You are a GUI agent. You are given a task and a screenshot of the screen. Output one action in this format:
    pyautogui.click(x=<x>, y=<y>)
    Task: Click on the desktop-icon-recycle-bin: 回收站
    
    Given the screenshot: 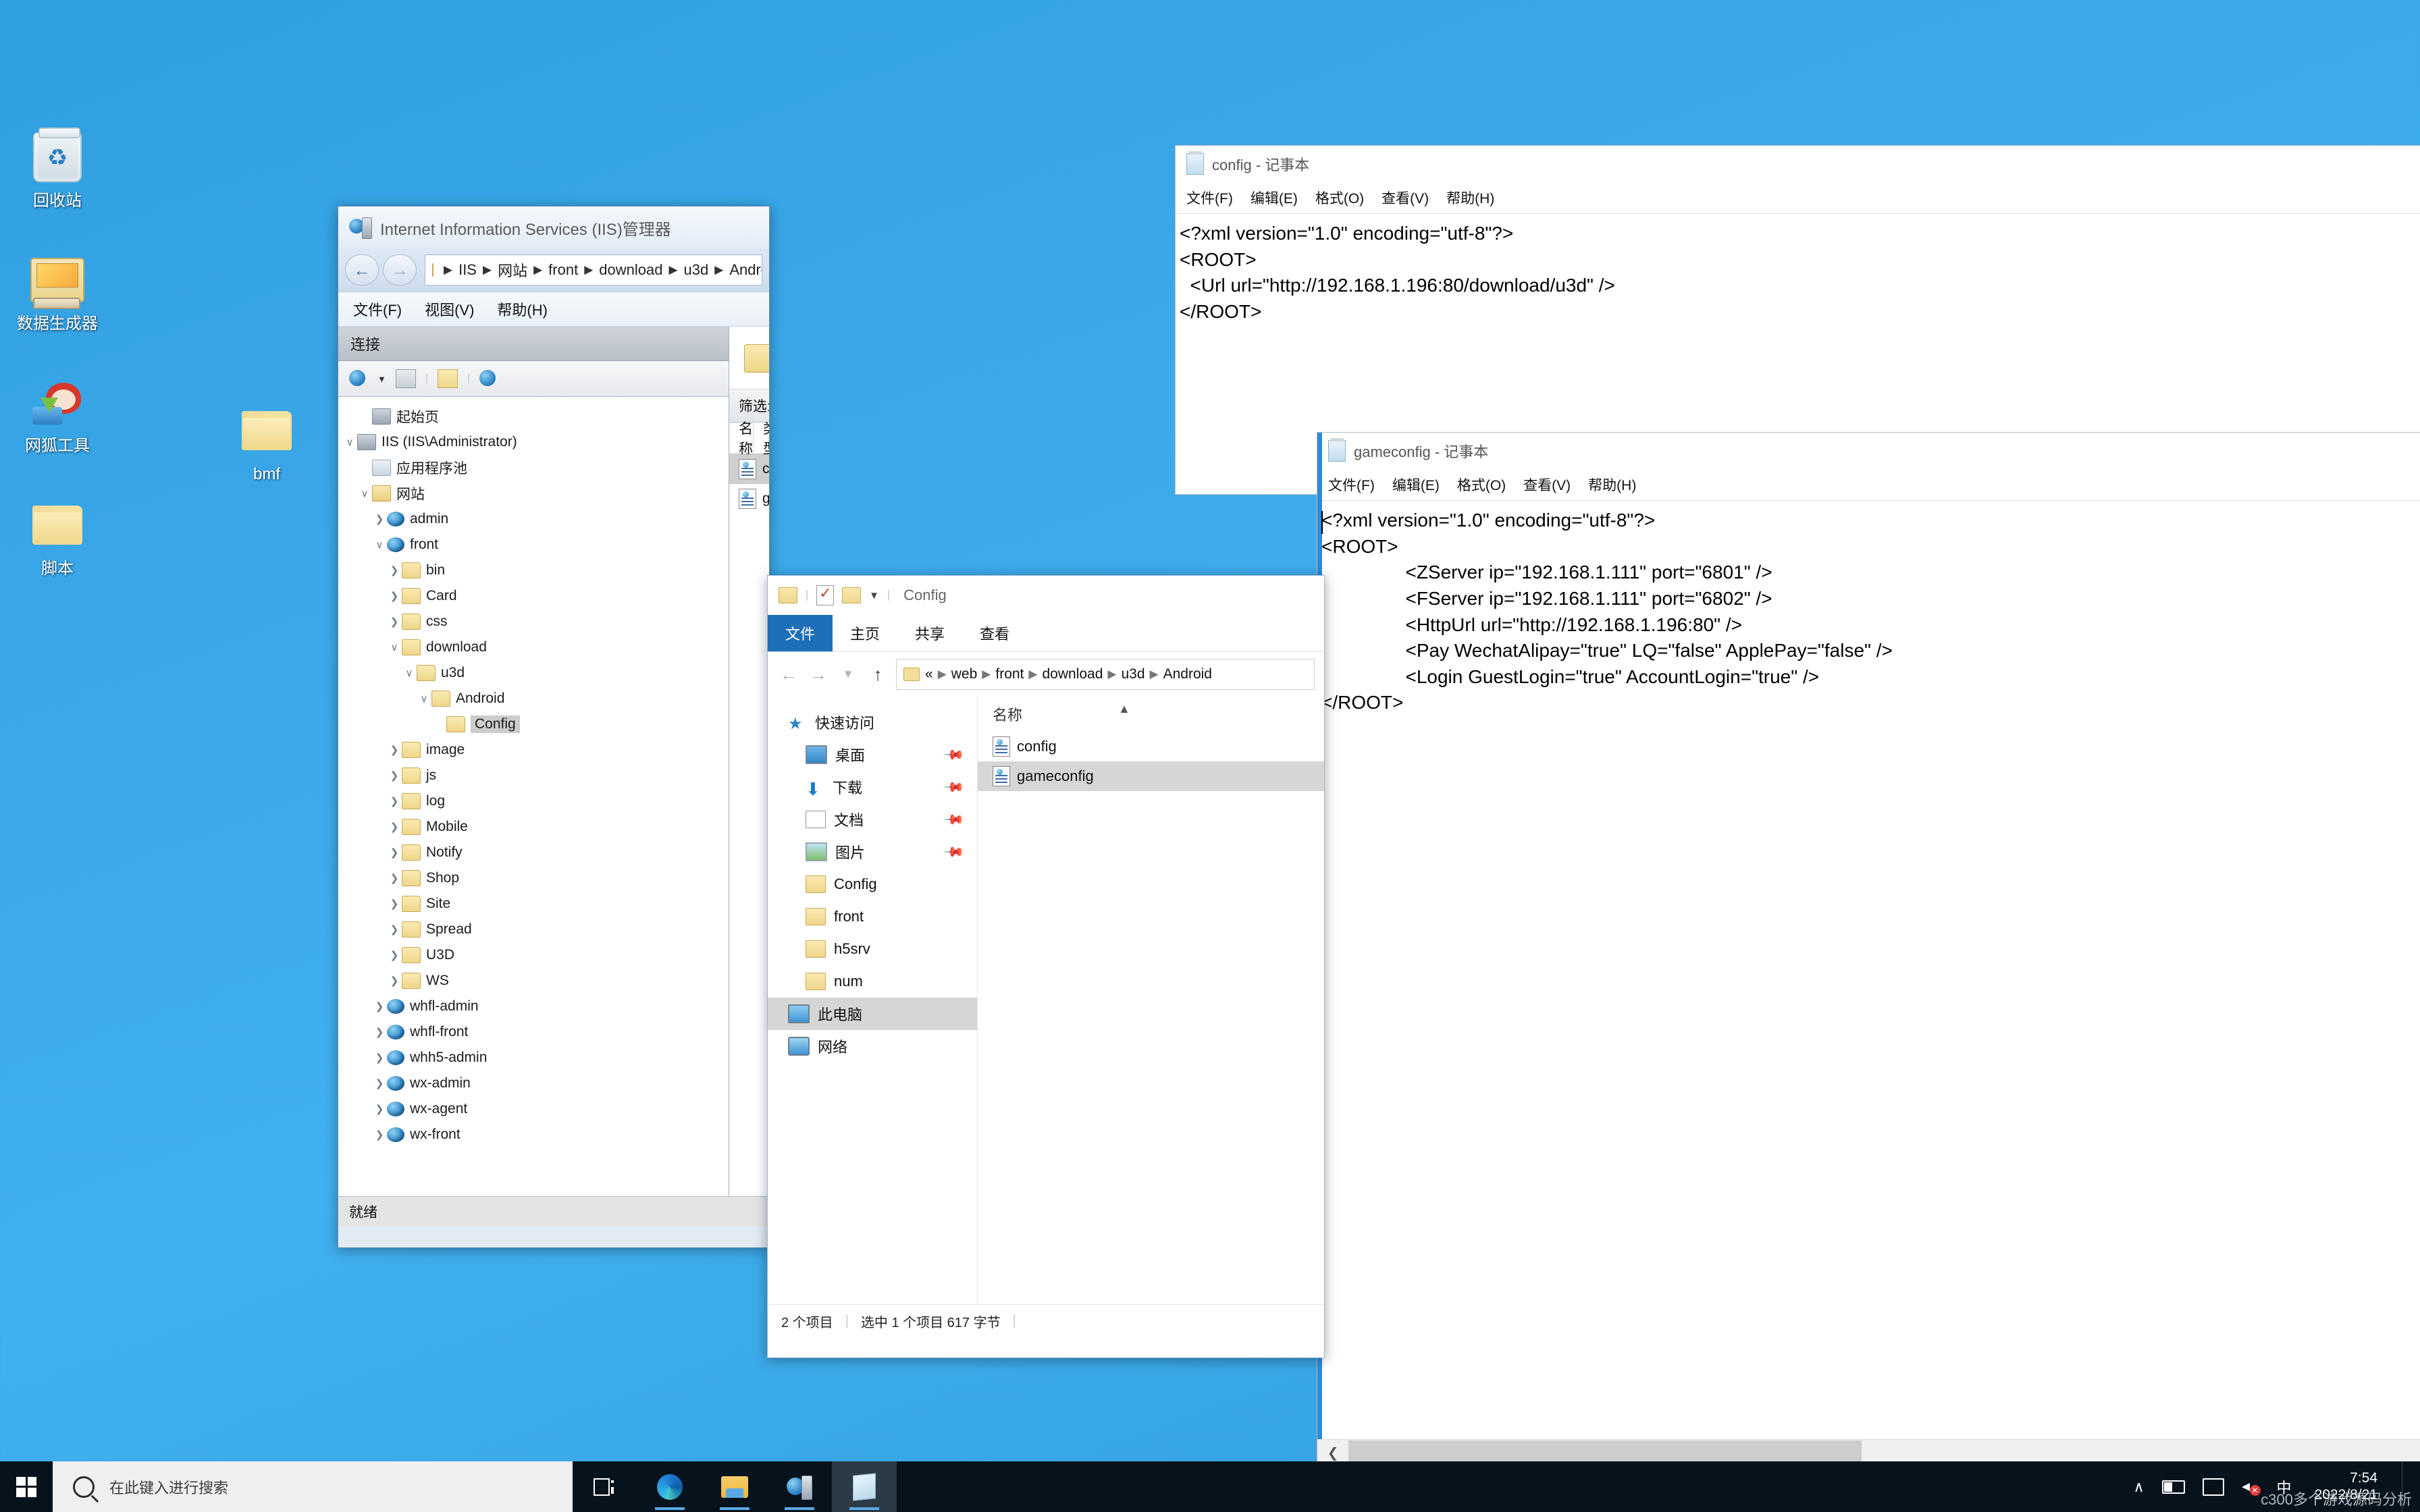 What is the action you would take?
    pyautogui.click(x=57, y=169)
    